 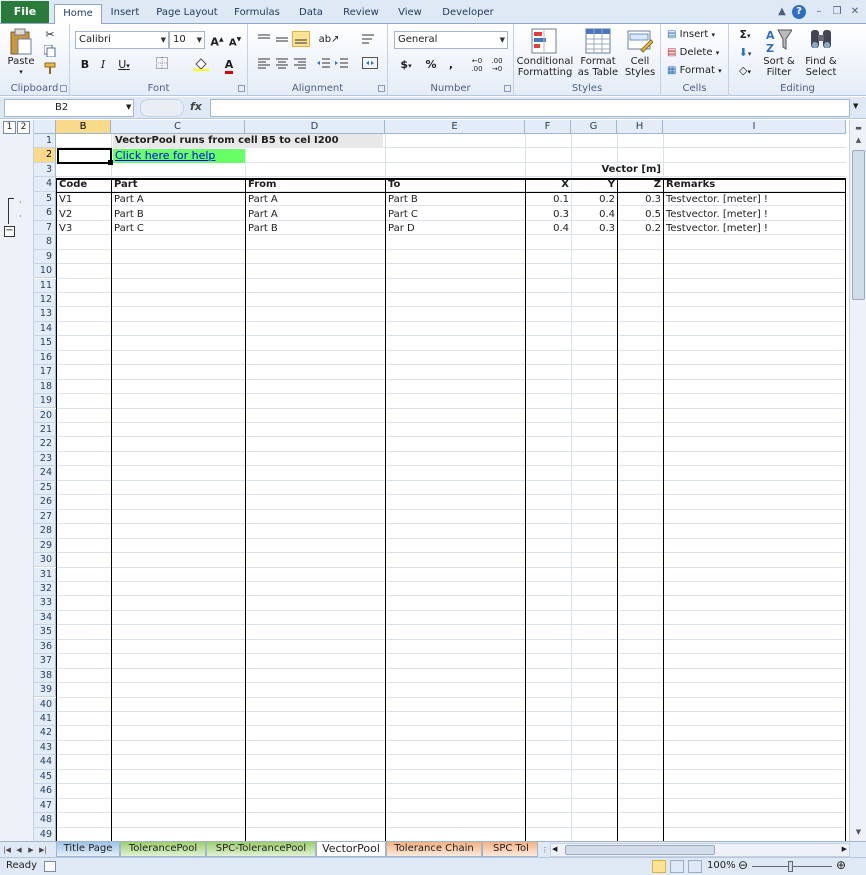 I want to click on first-sheet-icon: |◀, so click(x=7, y=850).